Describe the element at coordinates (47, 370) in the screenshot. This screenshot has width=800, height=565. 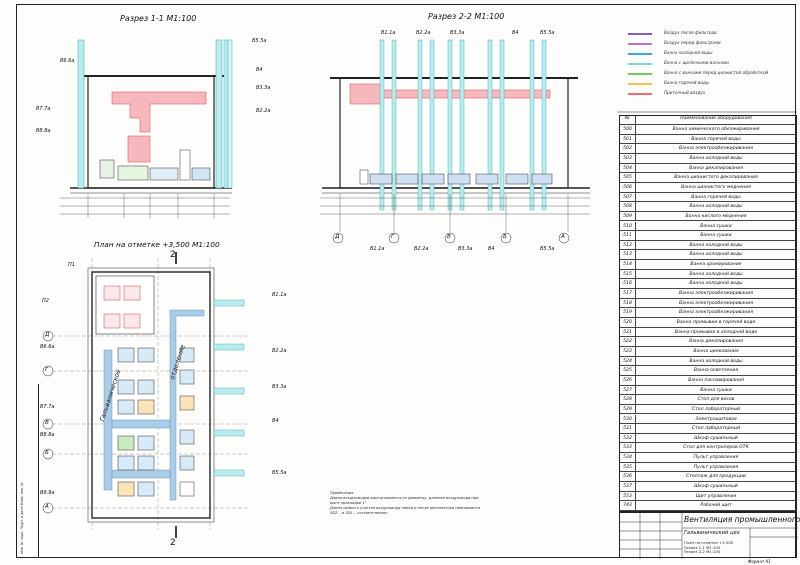
I see `plan-axis: Г` at that location.